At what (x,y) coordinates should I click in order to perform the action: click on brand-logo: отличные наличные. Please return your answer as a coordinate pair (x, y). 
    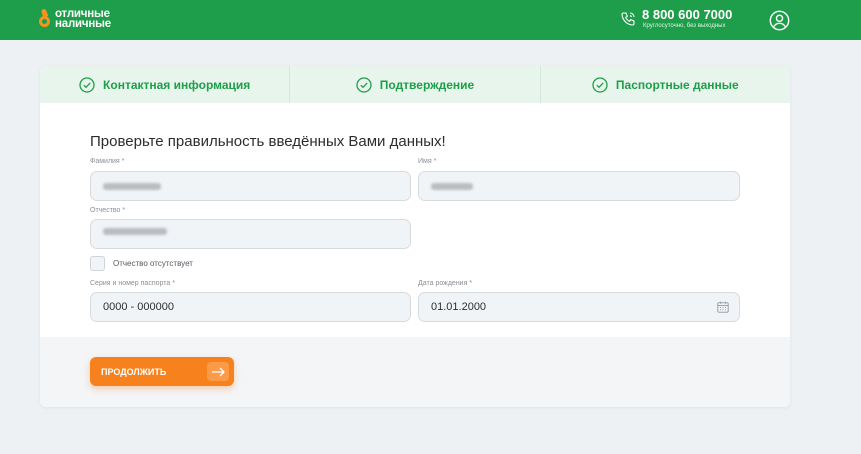
    Looking at the image, I should click on (74, 19).